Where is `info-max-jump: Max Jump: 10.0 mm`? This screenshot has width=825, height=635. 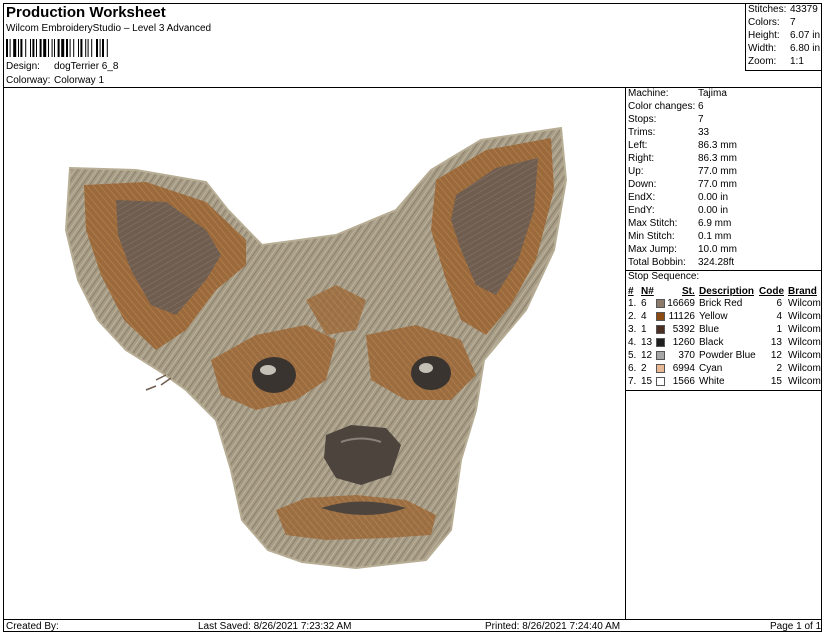 info-max-jump: Max Jump: 10.0 mm is located at coordinates (682, 249).